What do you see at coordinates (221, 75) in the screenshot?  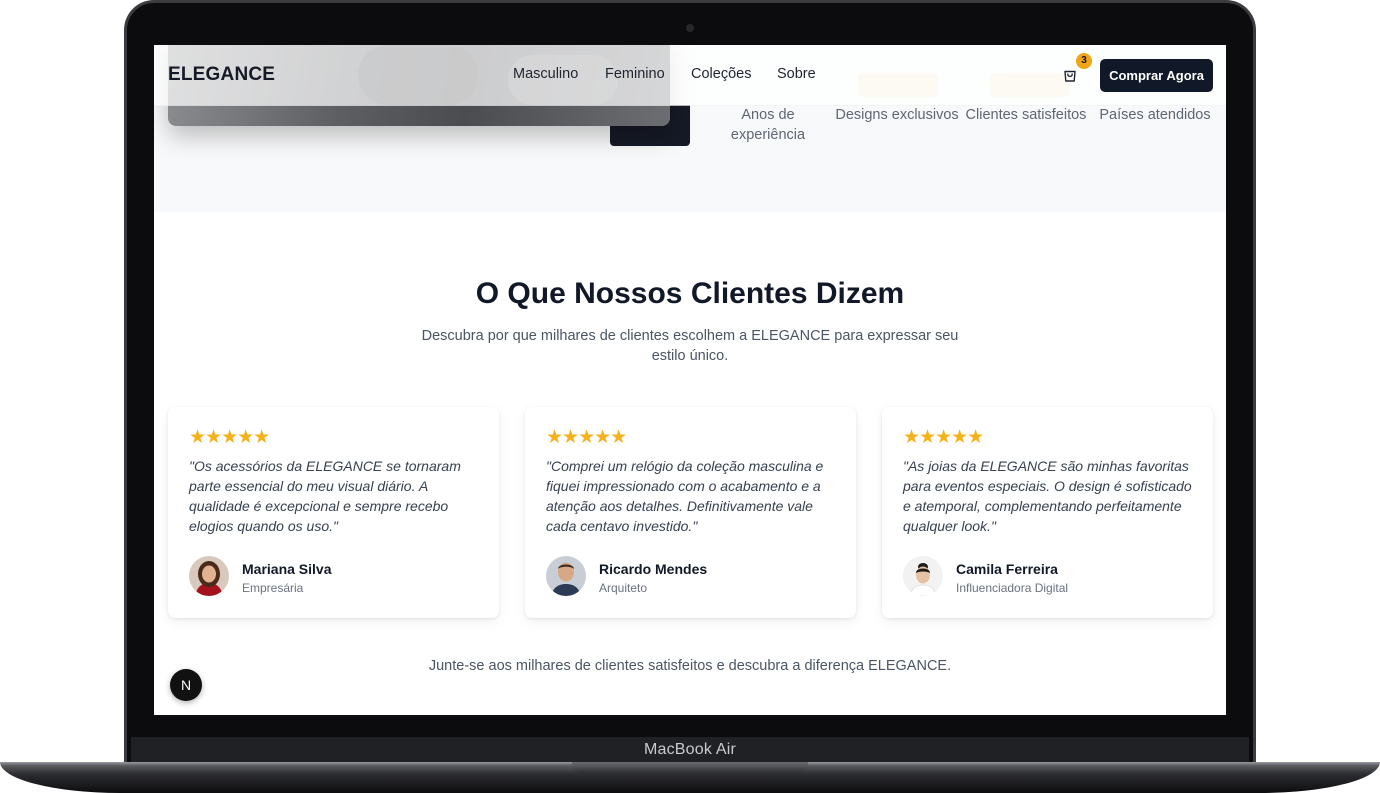 I see `logo: ELEGANCE` at bounding box center [221, 75].